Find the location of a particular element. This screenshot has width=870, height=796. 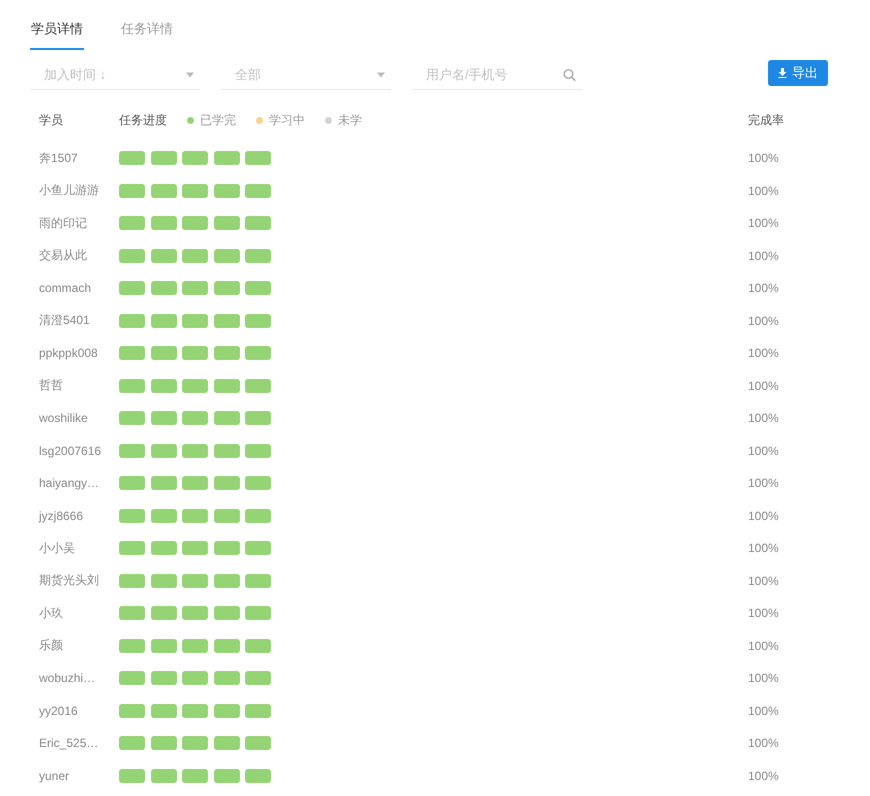

student-name: 清澄5401 is located at coordinates (64, 321).